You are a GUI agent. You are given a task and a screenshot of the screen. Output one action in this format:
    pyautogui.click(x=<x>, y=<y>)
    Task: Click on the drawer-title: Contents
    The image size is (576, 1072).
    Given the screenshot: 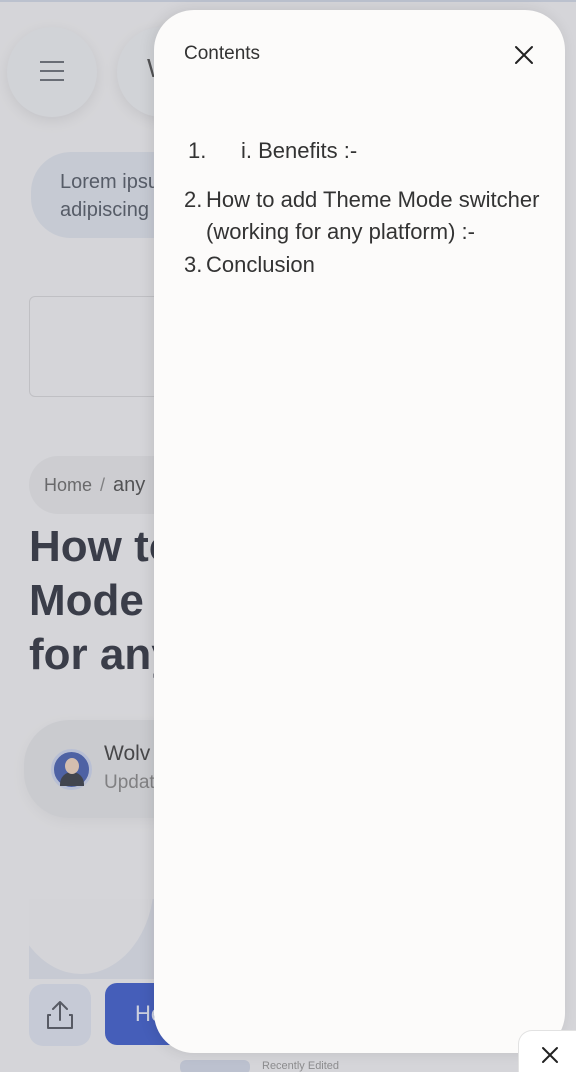 What is the action you would take?
    pyautogui.click(x=222, y=53)
    